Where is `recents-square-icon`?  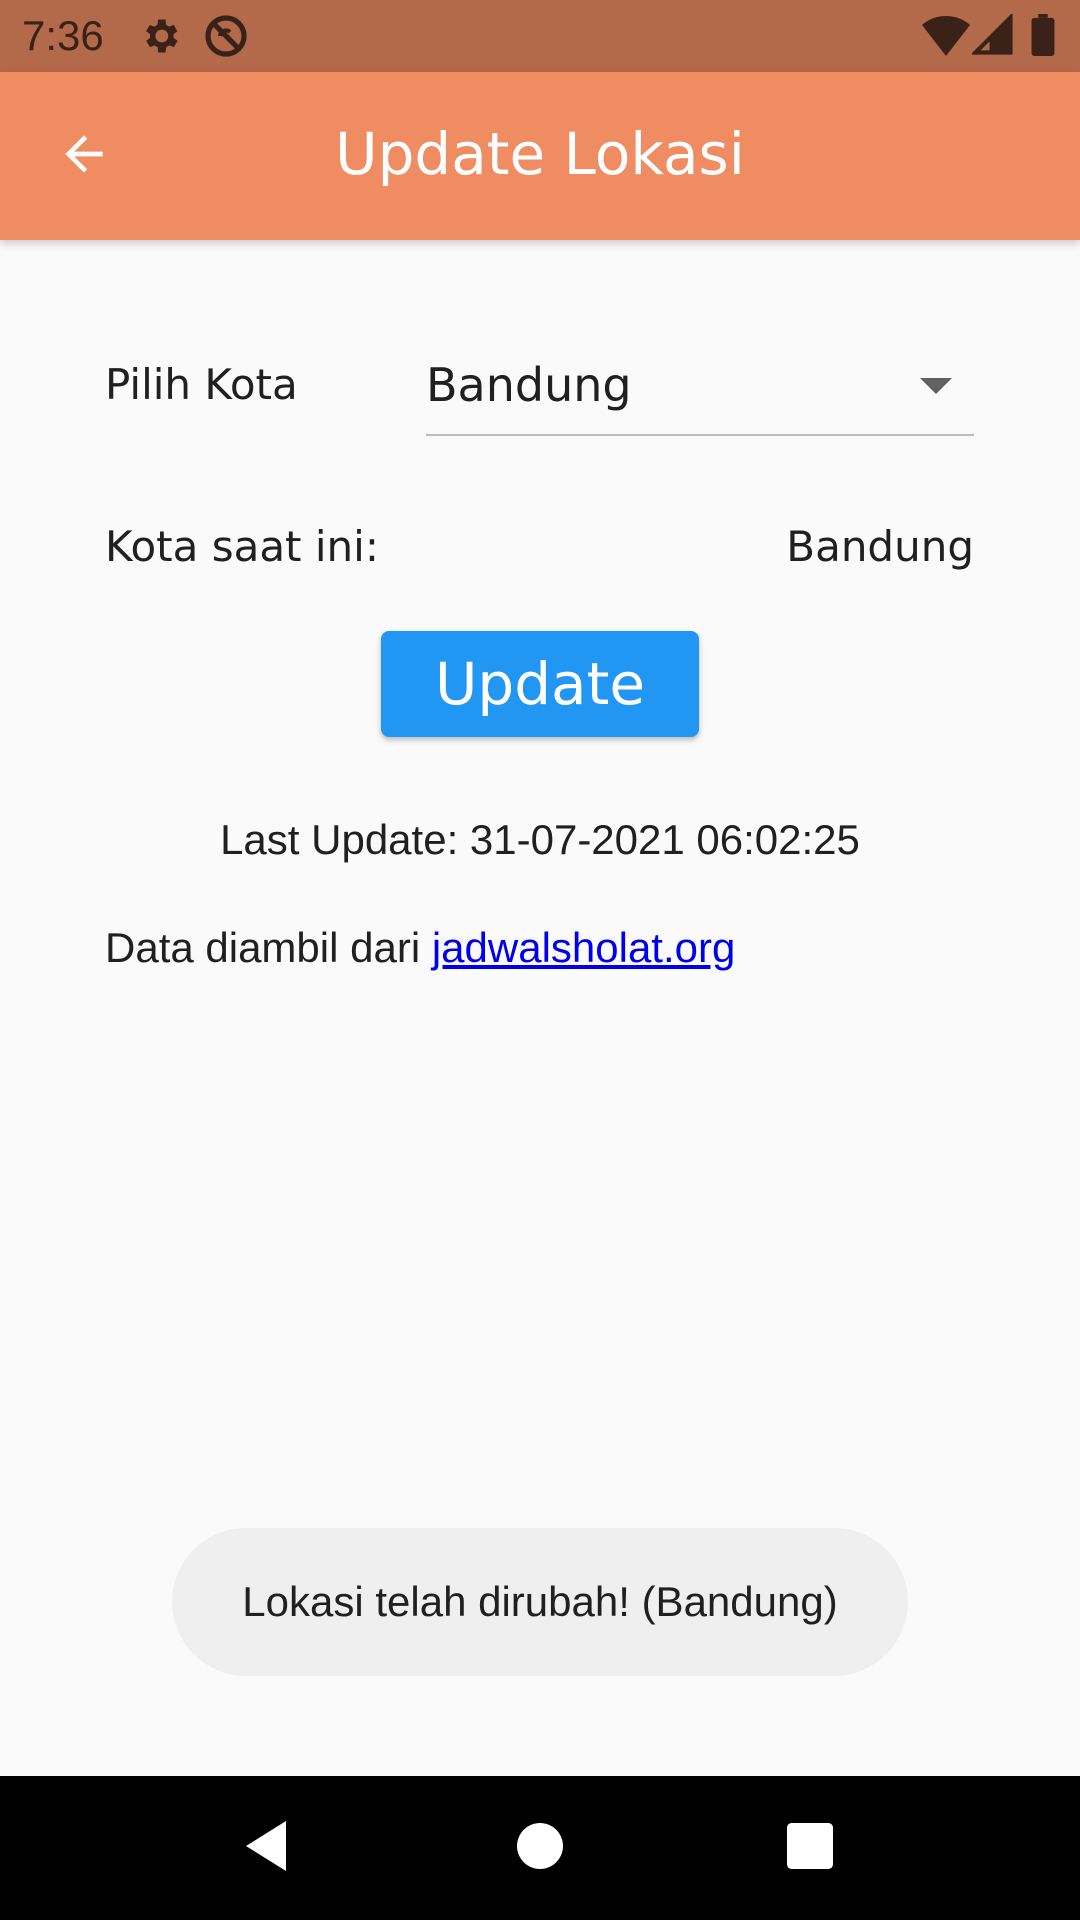 recents-square-icon is located at coordinates (810, 1848).